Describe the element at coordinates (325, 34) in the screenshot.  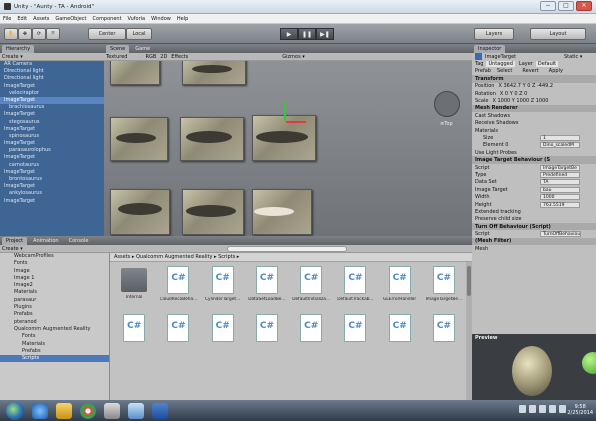
I see `step-button: ▶❚` at that location.